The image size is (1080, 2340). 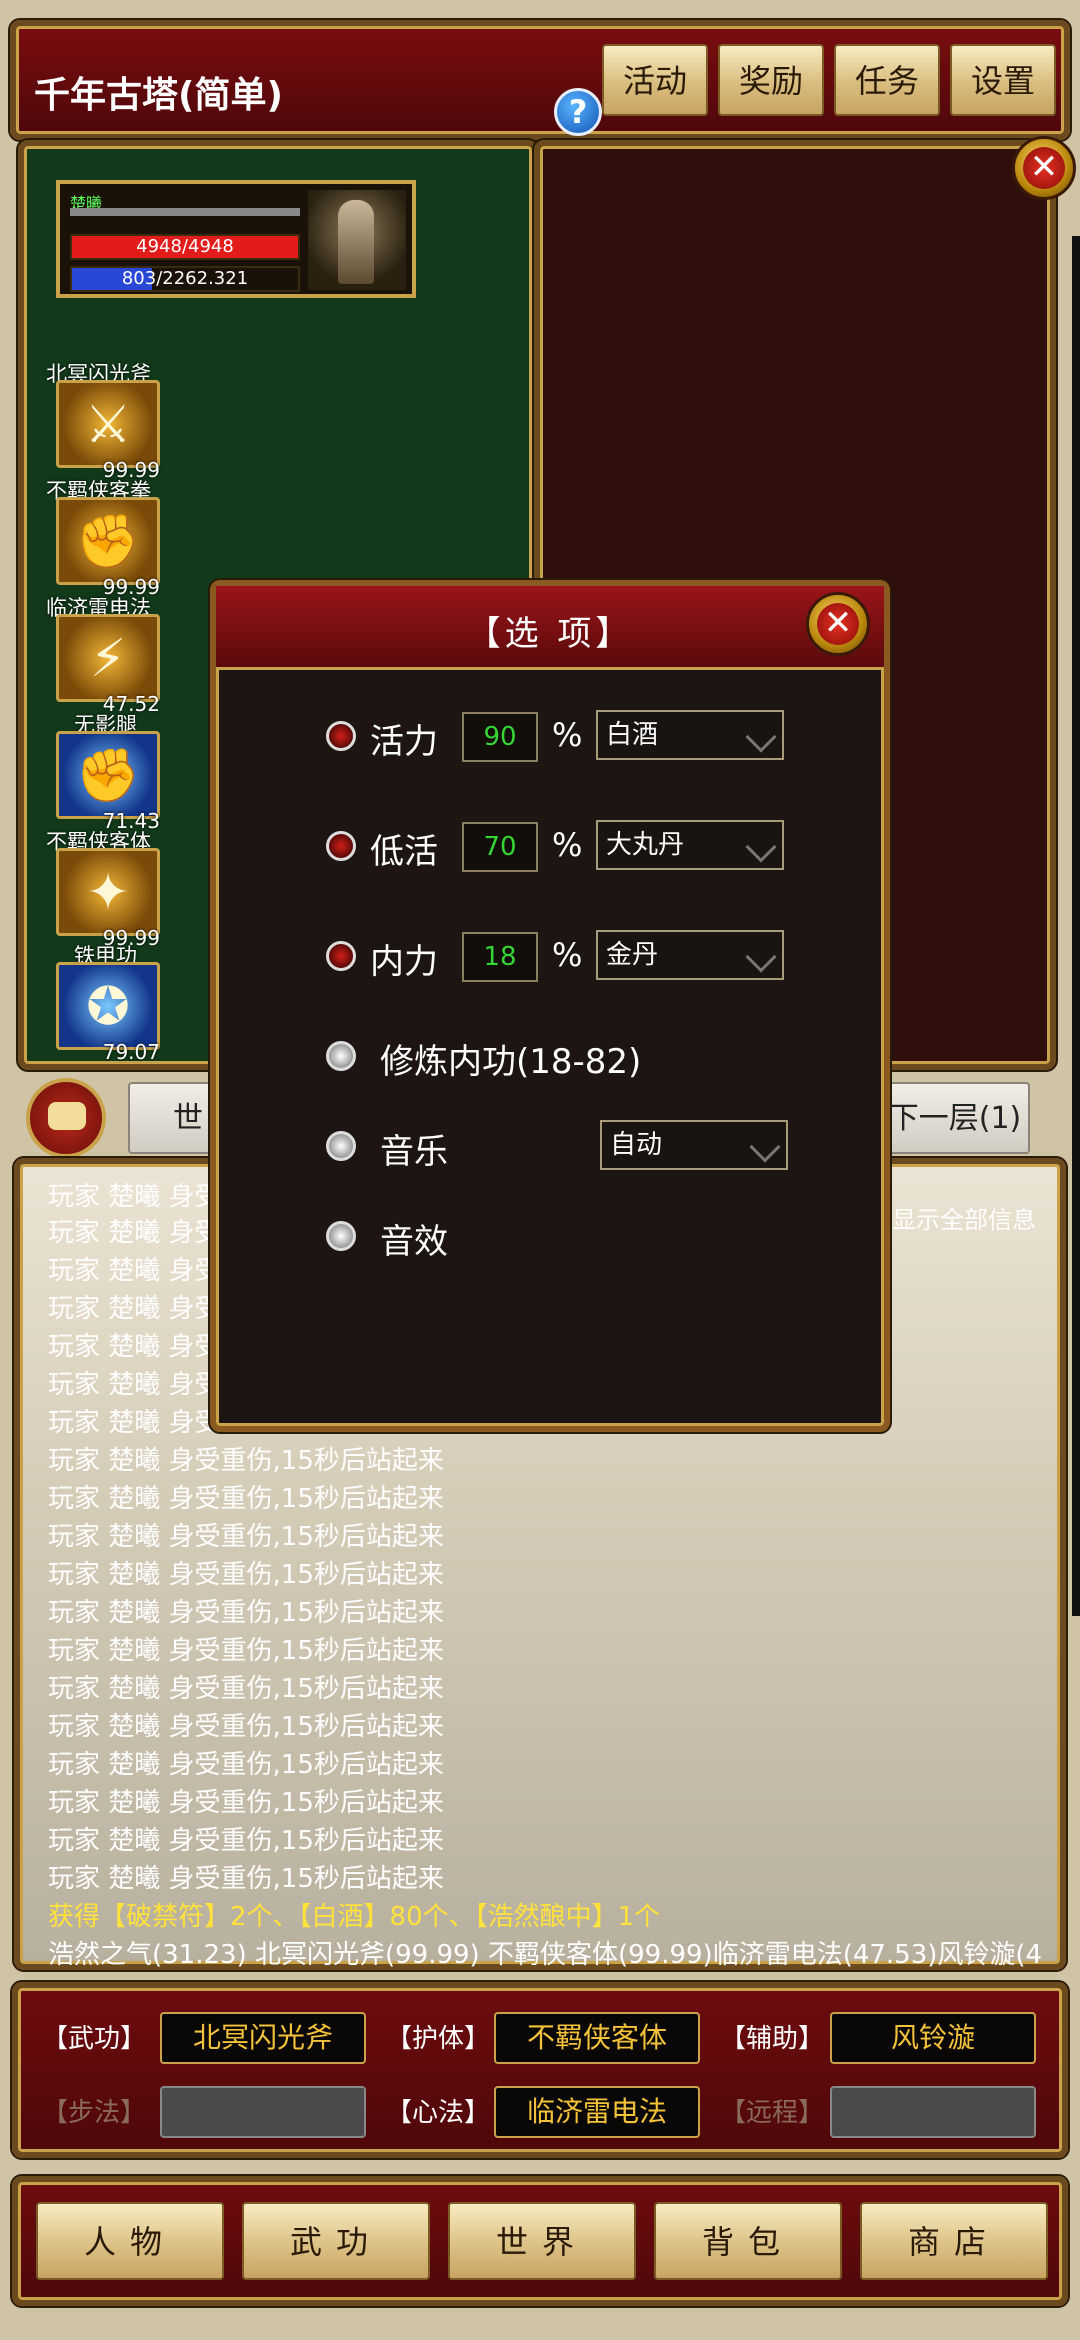 I want to click on internal-power-radio, so click(x=341, y=956).